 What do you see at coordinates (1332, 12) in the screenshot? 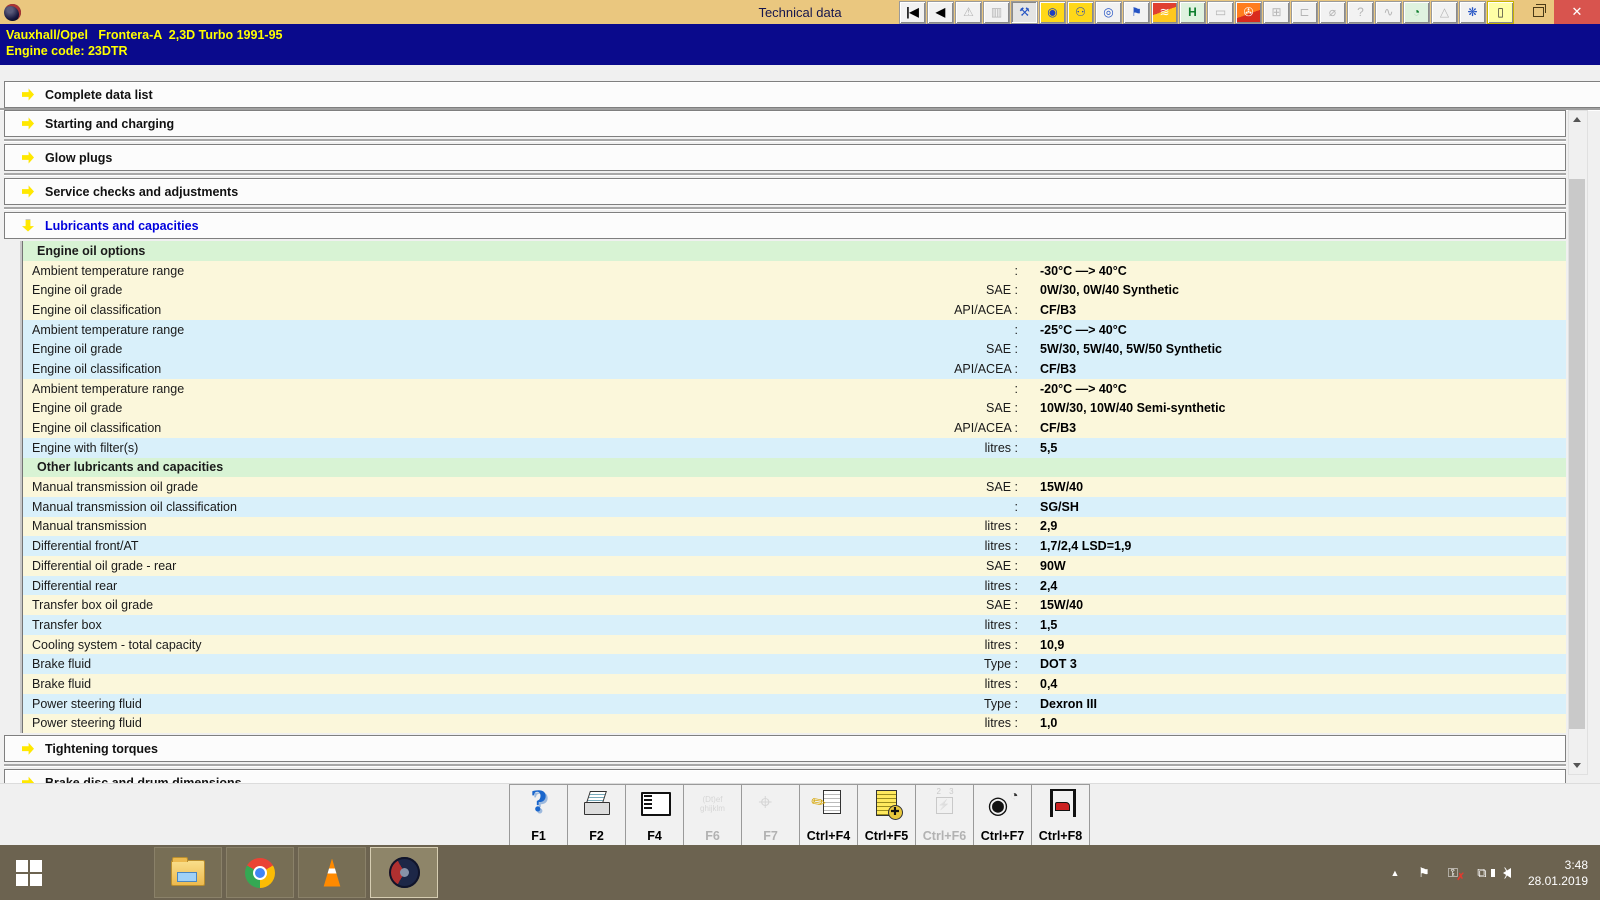
I see `measure-icon: ⌀` at bounding box center [1332, 12].